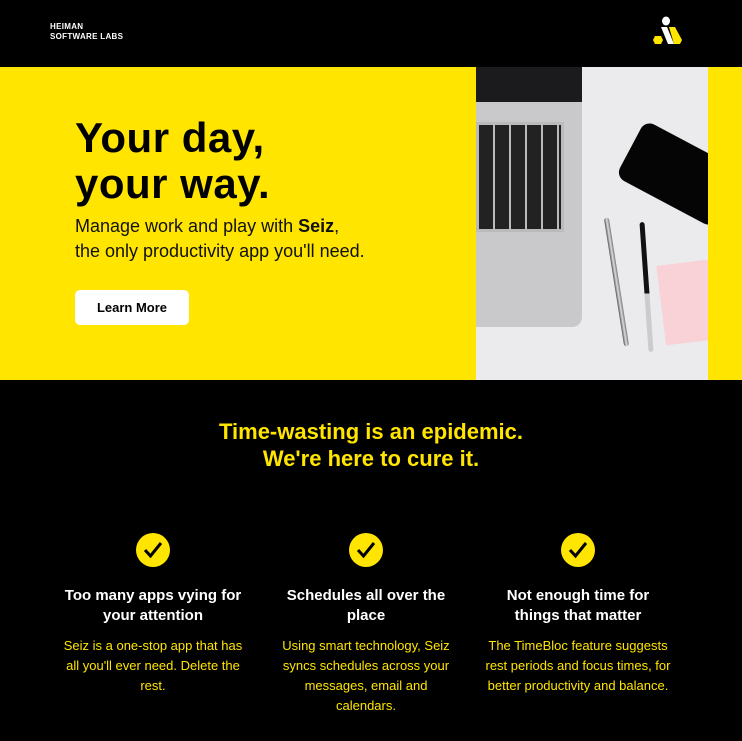  Describe the element at coordinates (173, 160) in the screenshot. I see `hero-title: Your day, your way.` at that location.